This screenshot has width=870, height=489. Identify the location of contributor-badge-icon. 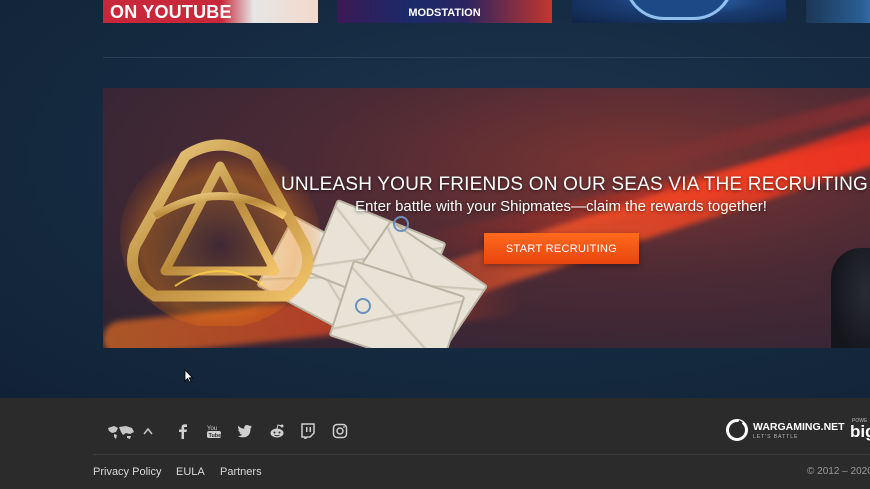
(679, 10).